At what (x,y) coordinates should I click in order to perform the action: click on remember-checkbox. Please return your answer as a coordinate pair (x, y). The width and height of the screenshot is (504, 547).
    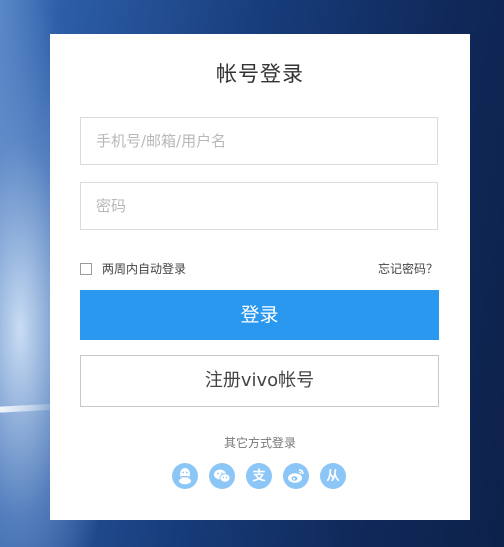
    Looking at the image, I should click on (86, 268).